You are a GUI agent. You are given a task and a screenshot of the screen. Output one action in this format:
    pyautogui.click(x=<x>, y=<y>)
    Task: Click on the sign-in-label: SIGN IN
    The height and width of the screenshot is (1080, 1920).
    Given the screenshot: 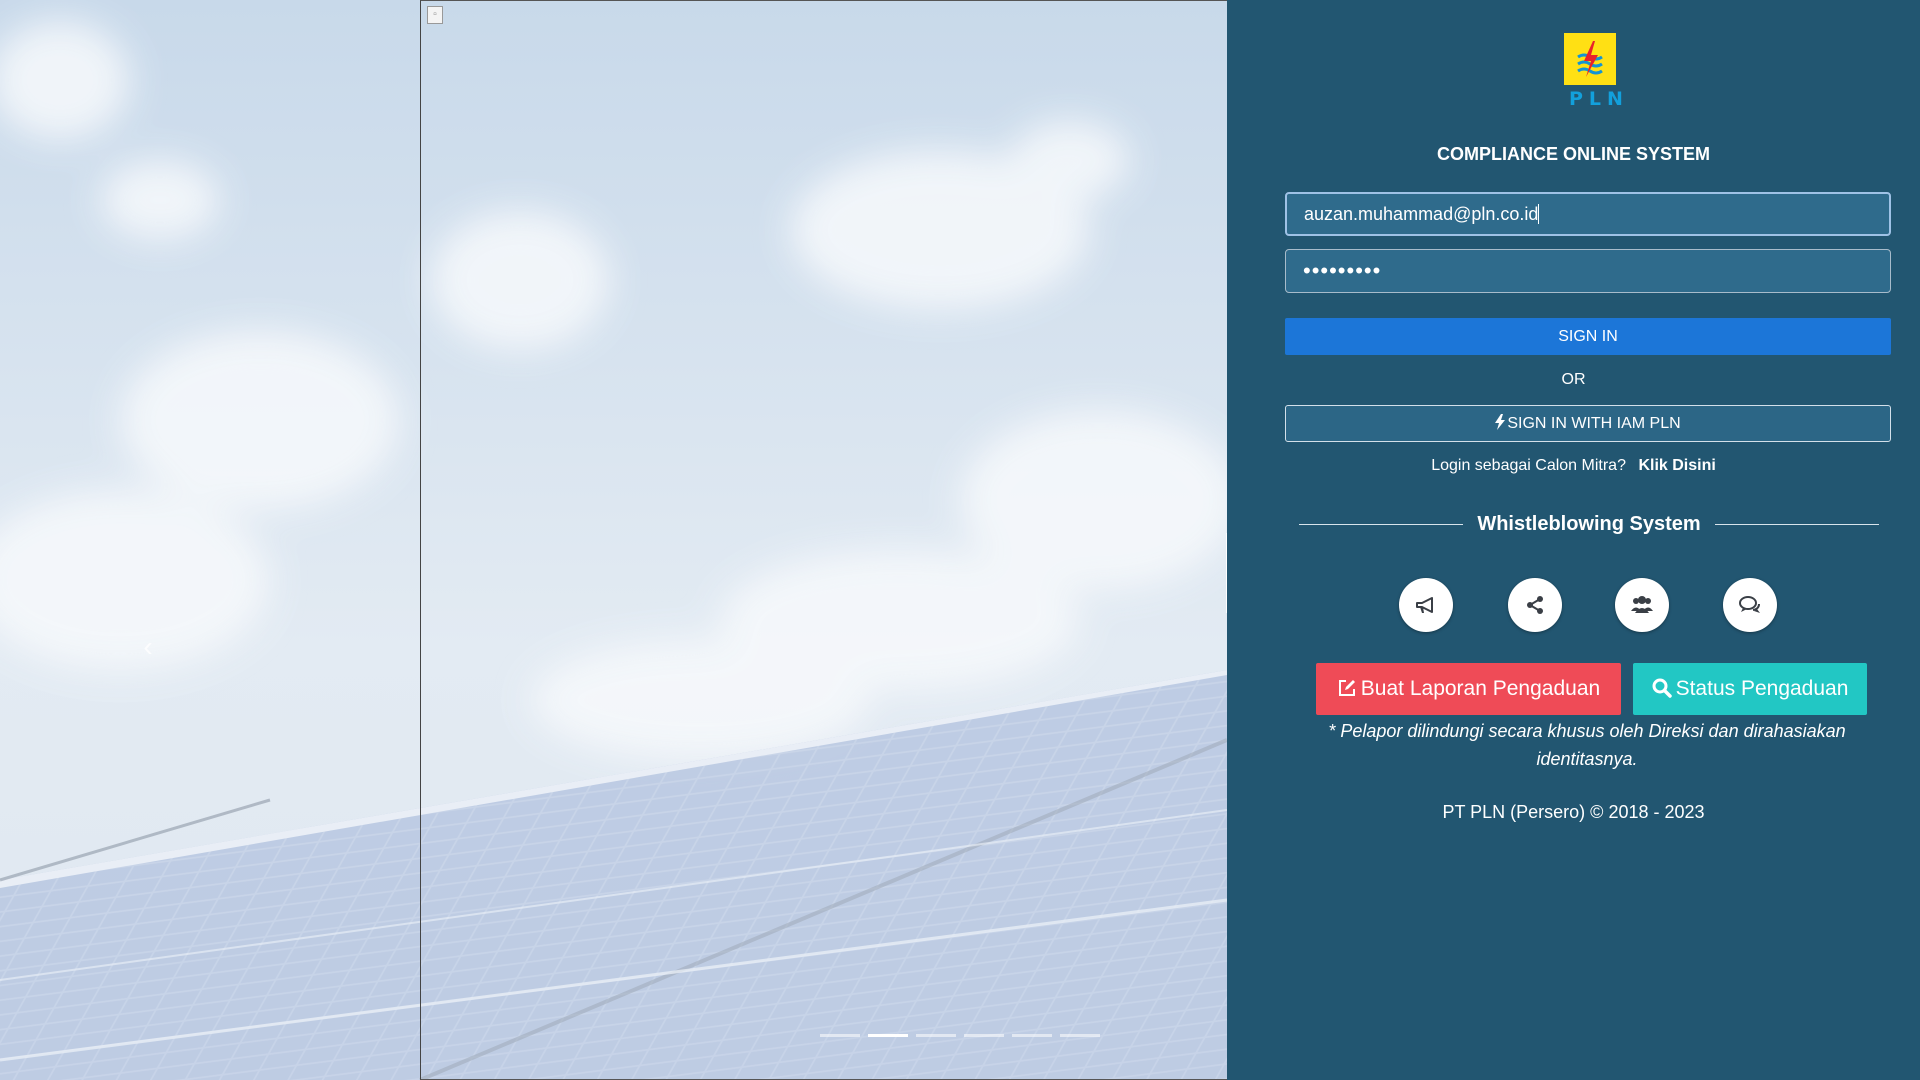 What is the action you would take?
    pyautogui.click(x=1588, y=336)
    